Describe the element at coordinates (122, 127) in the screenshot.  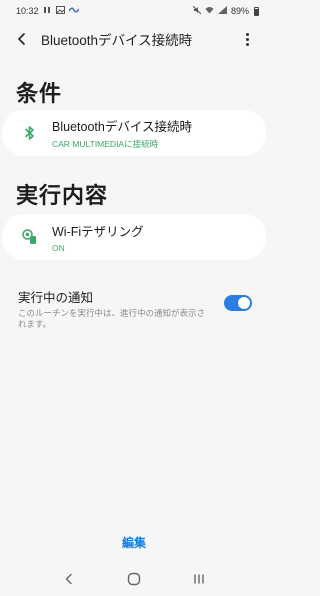
I see `condition-title: Bluetoothデバイス接続時` at that location.